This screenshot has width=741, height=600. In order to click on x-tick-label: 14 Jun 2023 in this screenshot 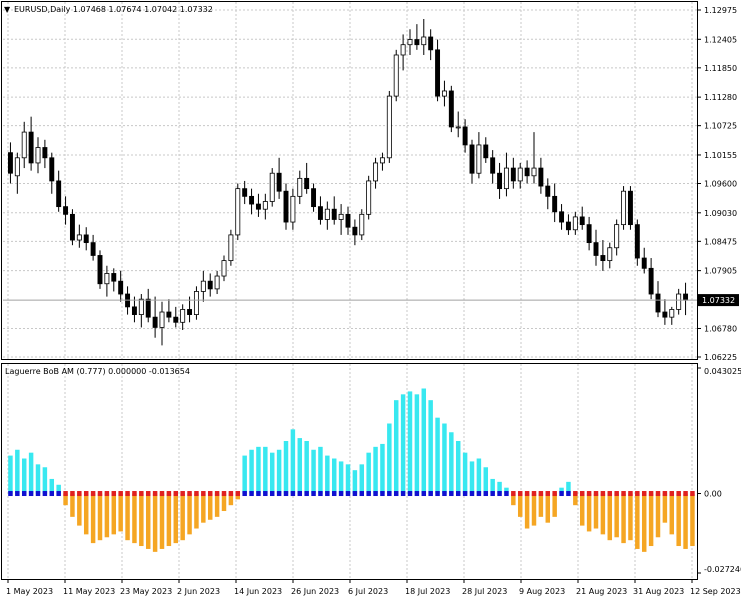, I will do `click(258, 591)`.